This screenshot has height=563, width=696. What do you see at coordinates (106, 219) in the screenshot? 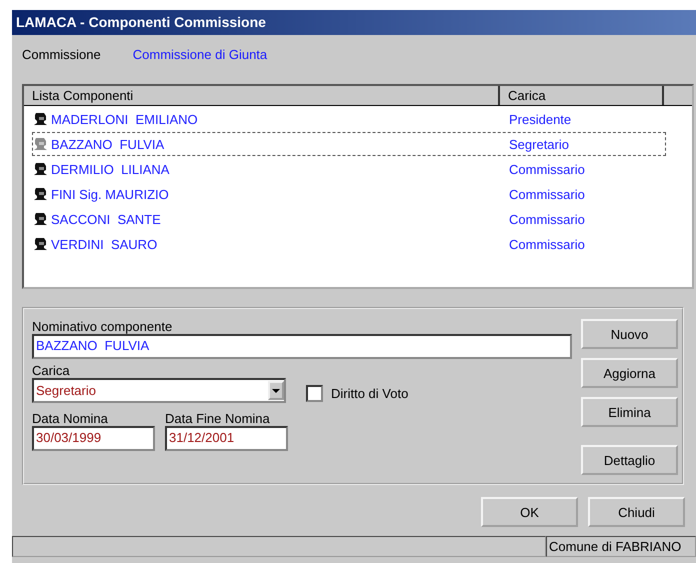
I see `member-name: SACCONI SANTE` at bounding box center [106, 219].